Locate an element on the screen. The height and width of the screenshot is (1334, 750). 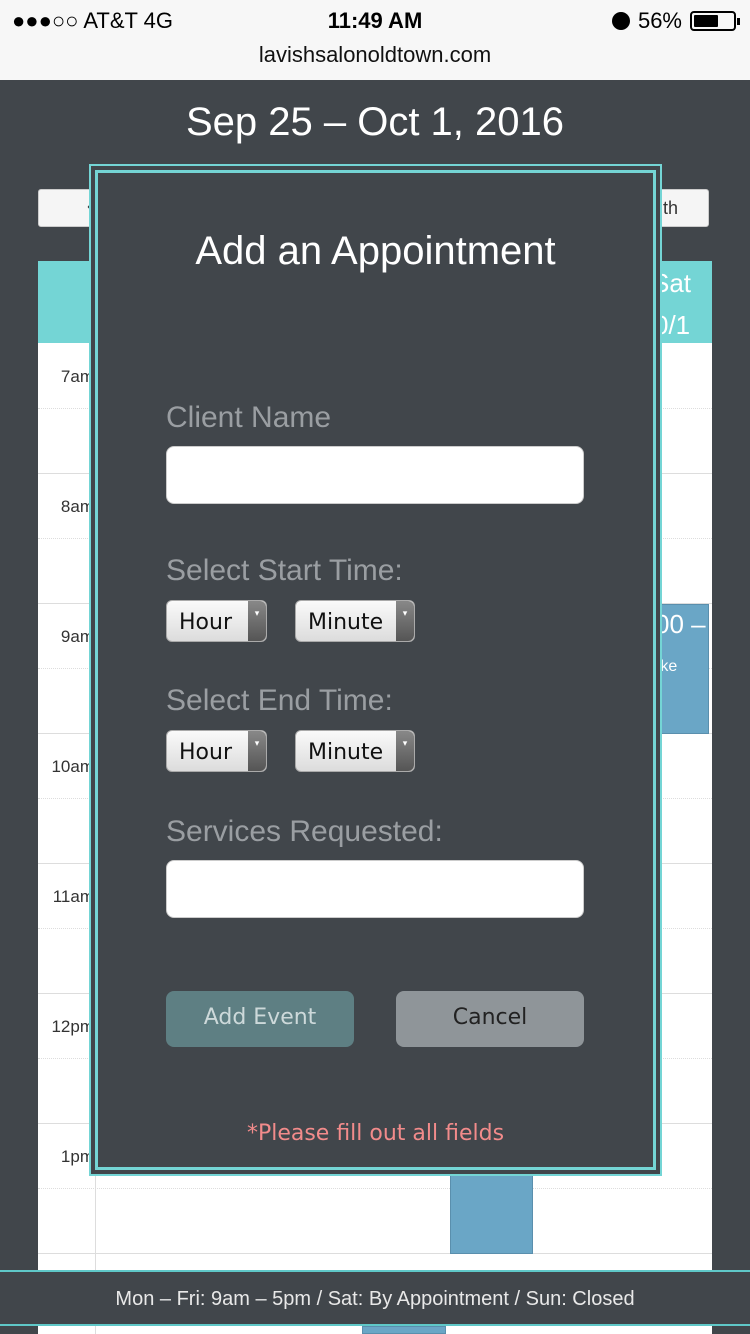
day-label-sat: Sat is located at coordinates (672, 283).